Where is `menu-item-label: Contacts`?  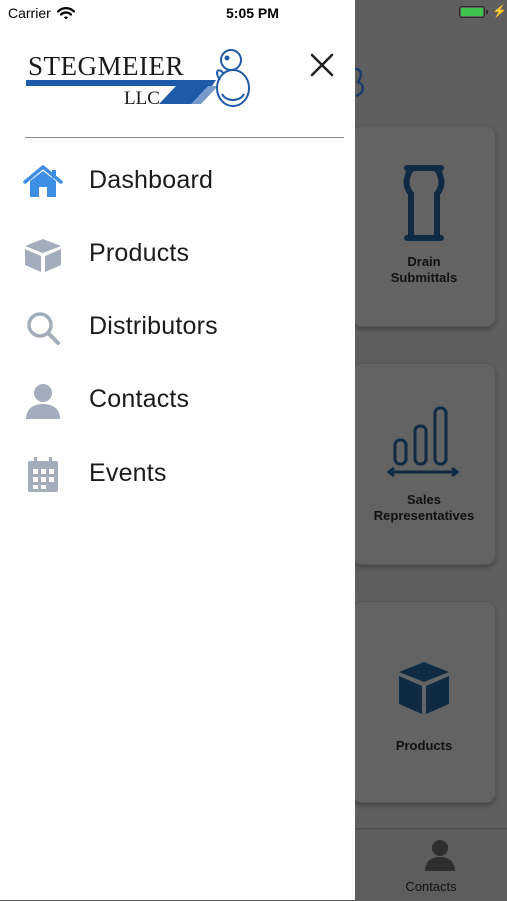
menu-item-label: Contacts is located at coordinates (139, 399).